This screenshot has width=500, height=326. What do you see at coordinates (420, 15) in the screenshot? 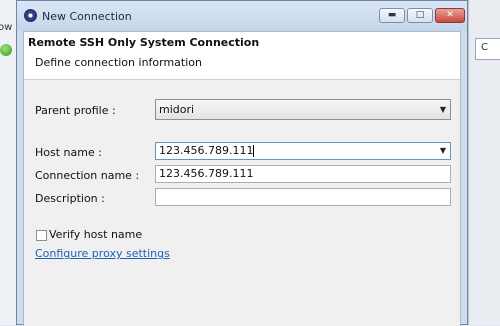
I see `maximize-button: □` at bounding box center [420, 15].